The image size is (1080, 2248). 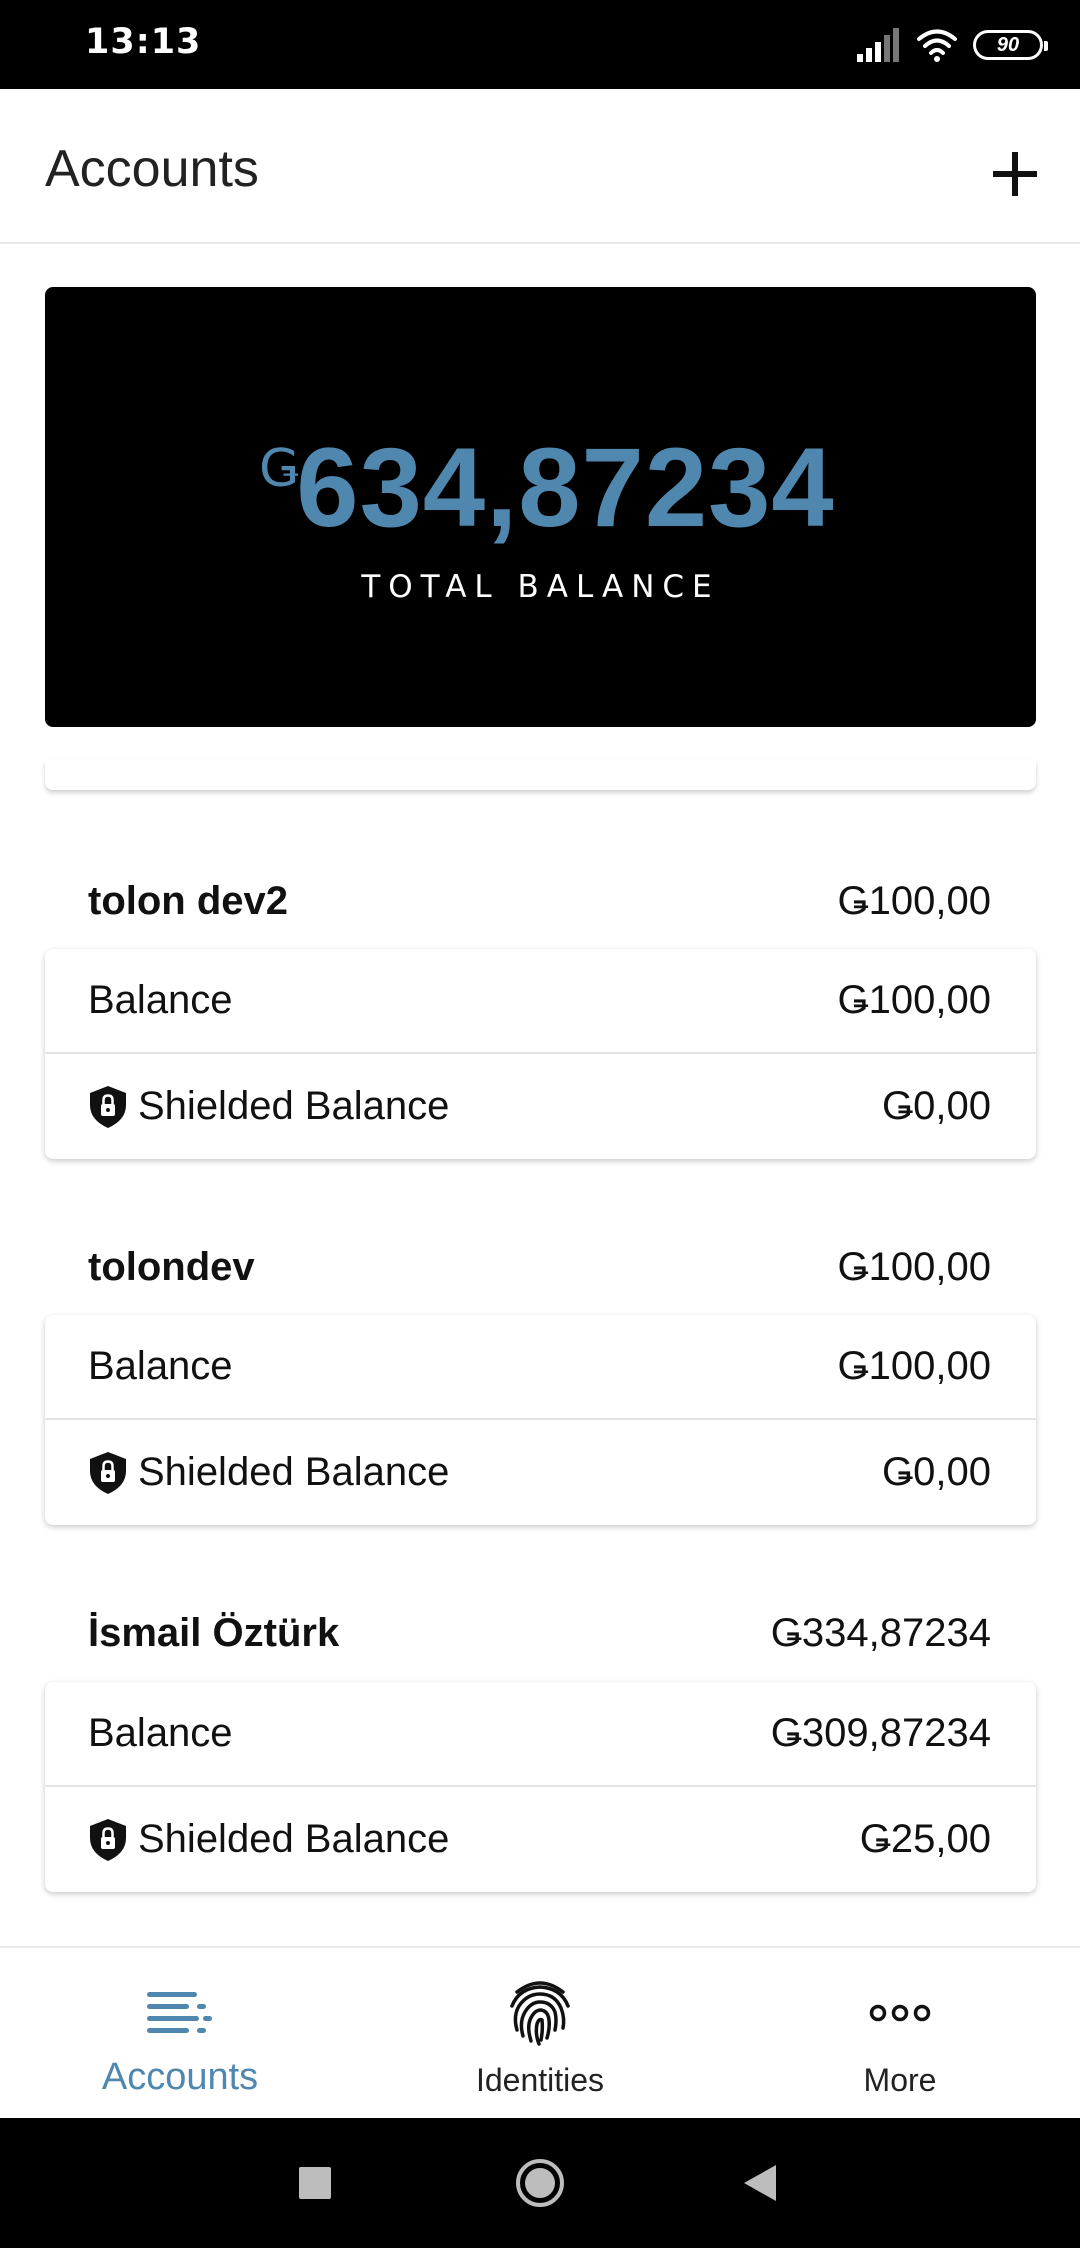 I want to click on home-button, so click(x=540, y=2183).